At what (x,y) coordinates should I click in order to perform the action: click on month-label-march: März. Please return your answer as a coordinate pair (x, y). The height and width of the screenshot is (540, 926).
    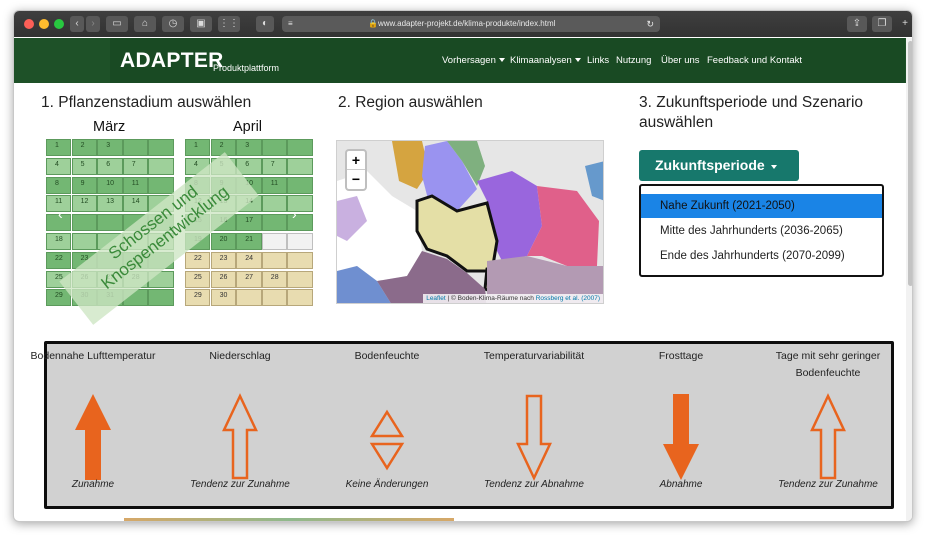
    Looking at the image, I should click on (109, 127).